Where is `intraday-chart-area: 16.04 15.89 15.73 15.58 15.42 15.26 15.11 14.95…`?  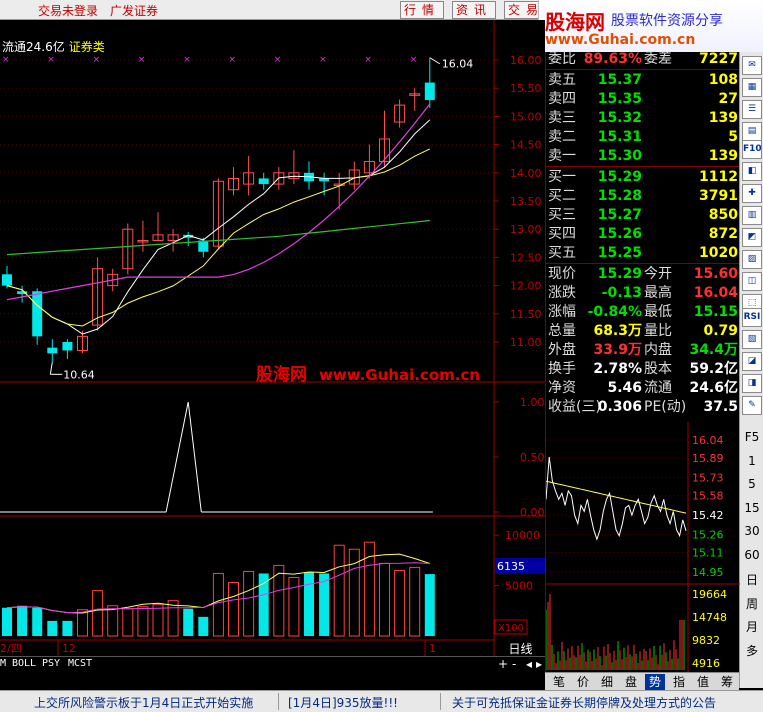
intraday-chart-area: 16.04 15.89 15.73 15.58 15.42 15.26 15.11 14.95… is located at coordinates (642, 547).